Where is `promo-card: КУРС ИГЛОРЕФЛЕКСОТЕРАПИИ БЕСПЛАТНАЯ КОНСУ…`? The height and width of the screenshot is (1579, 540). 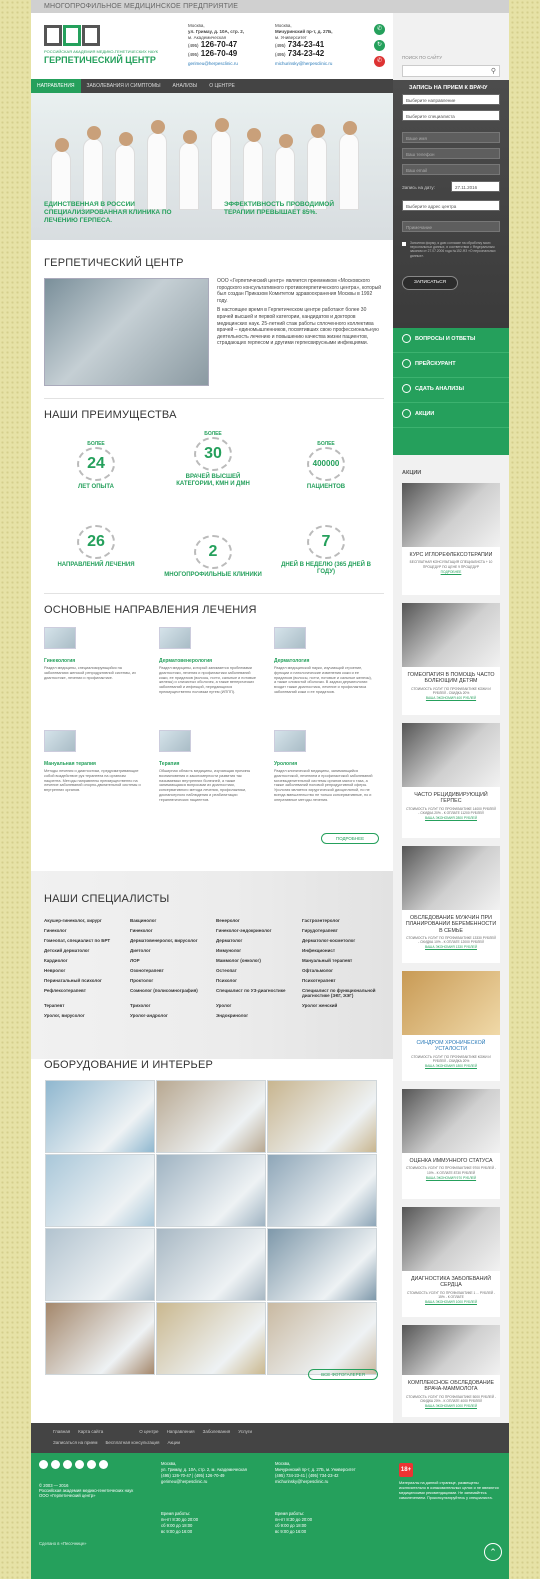 promo-card: КУРС ИГЛОРЕФЛЕКСОТЕРАПИИ БЕСПЛАТНАЯ КОНСУ… is located at coordinates (451, 539).